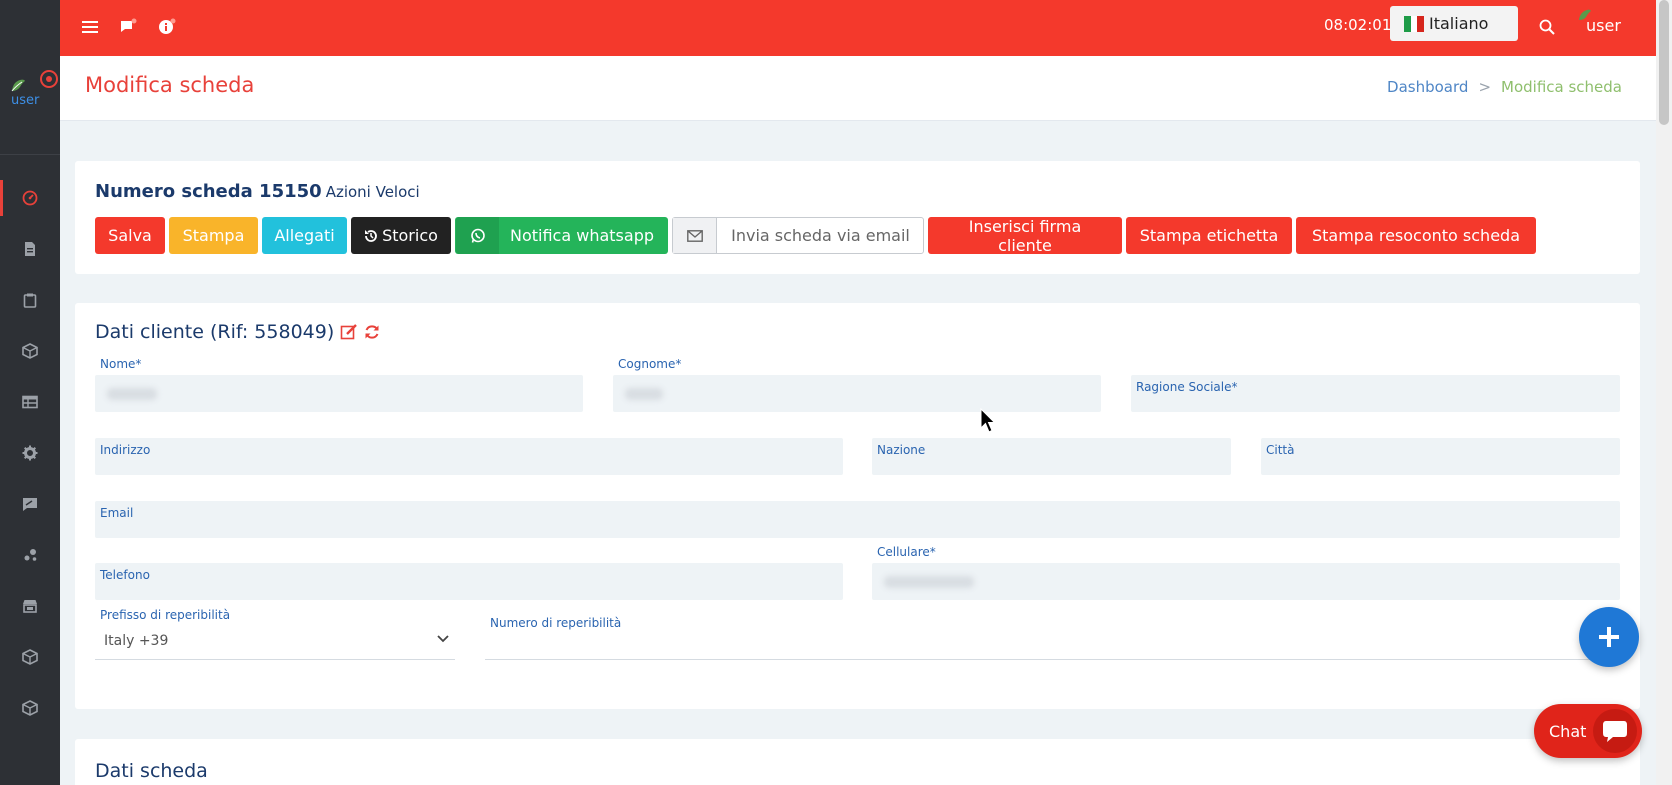  I want to click on info-icon, so click(167, 26).